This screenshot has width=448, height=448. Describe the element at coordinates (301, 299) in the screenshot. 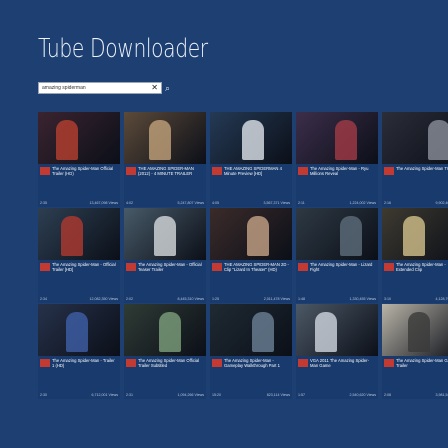

I see `video-length: 1:48` at that location.